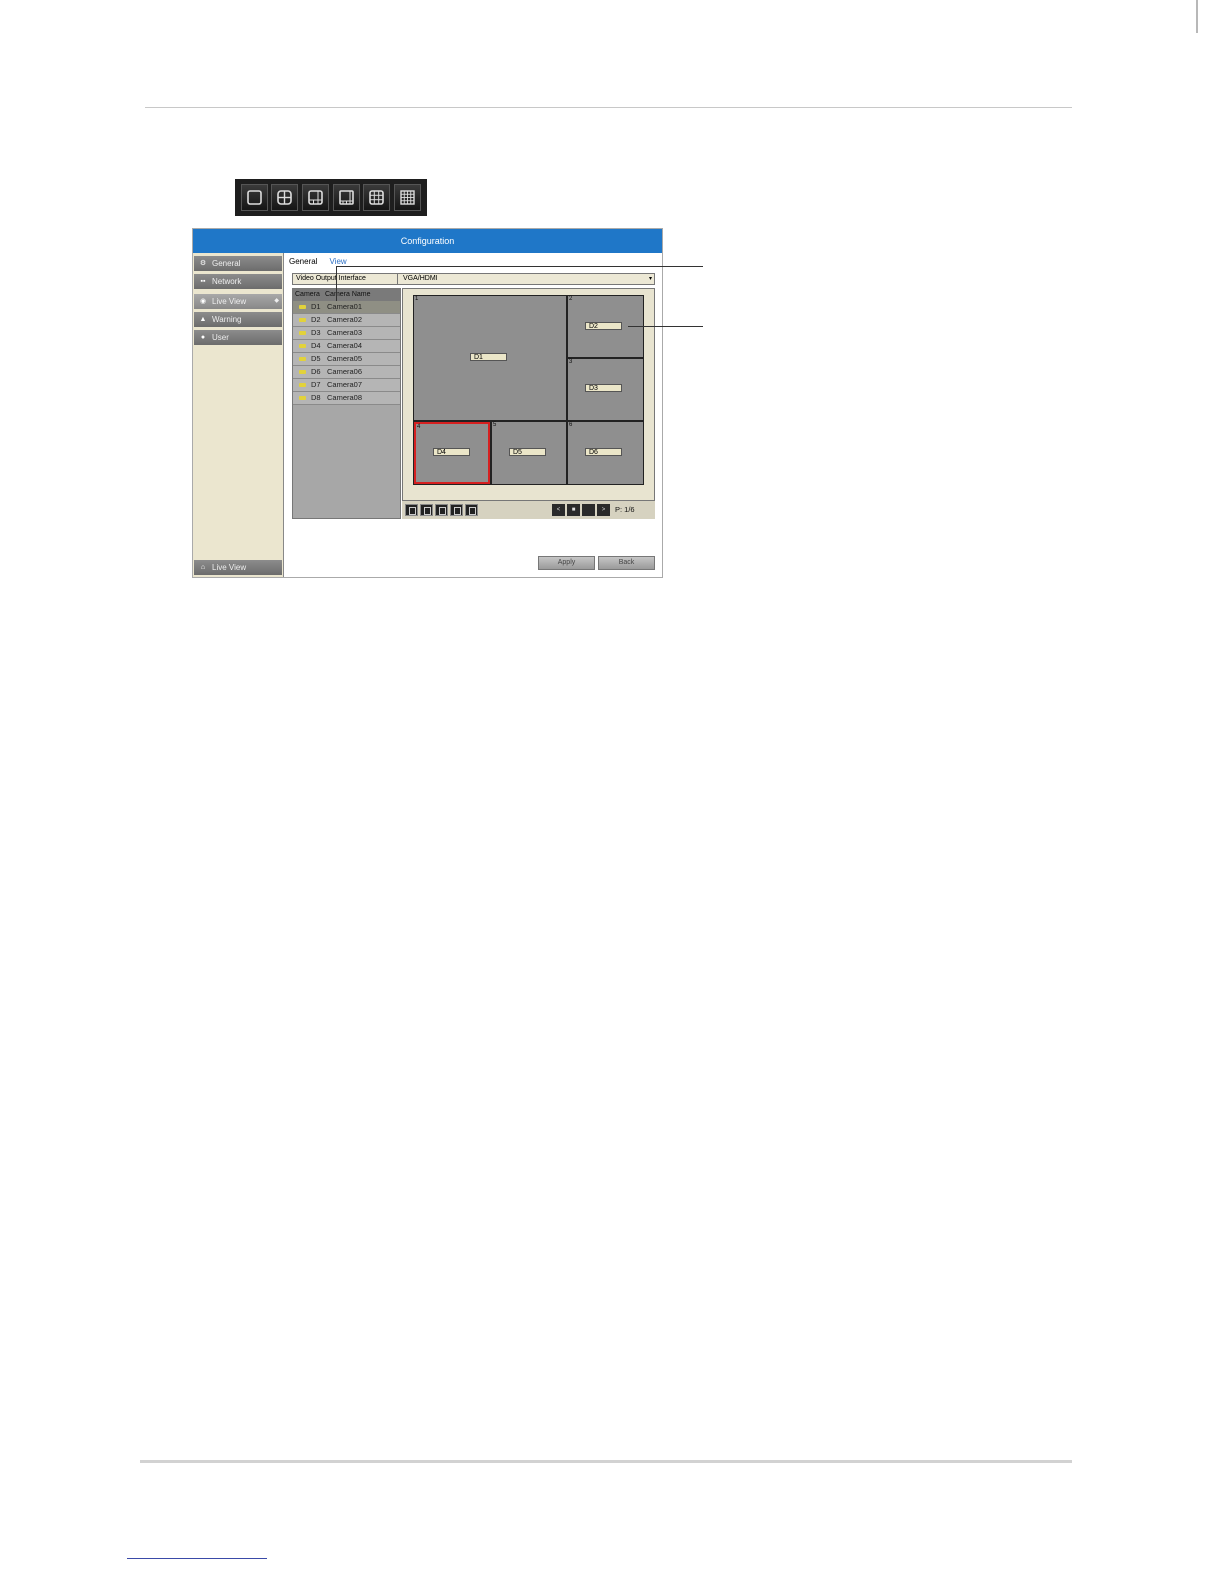 Image resolution: width=1224 pixels, height=1584 pixels. What do you see at coordinates (573, 510) in the screenshot?
I see `stop-button: ■` at bounding box center [573, 510].